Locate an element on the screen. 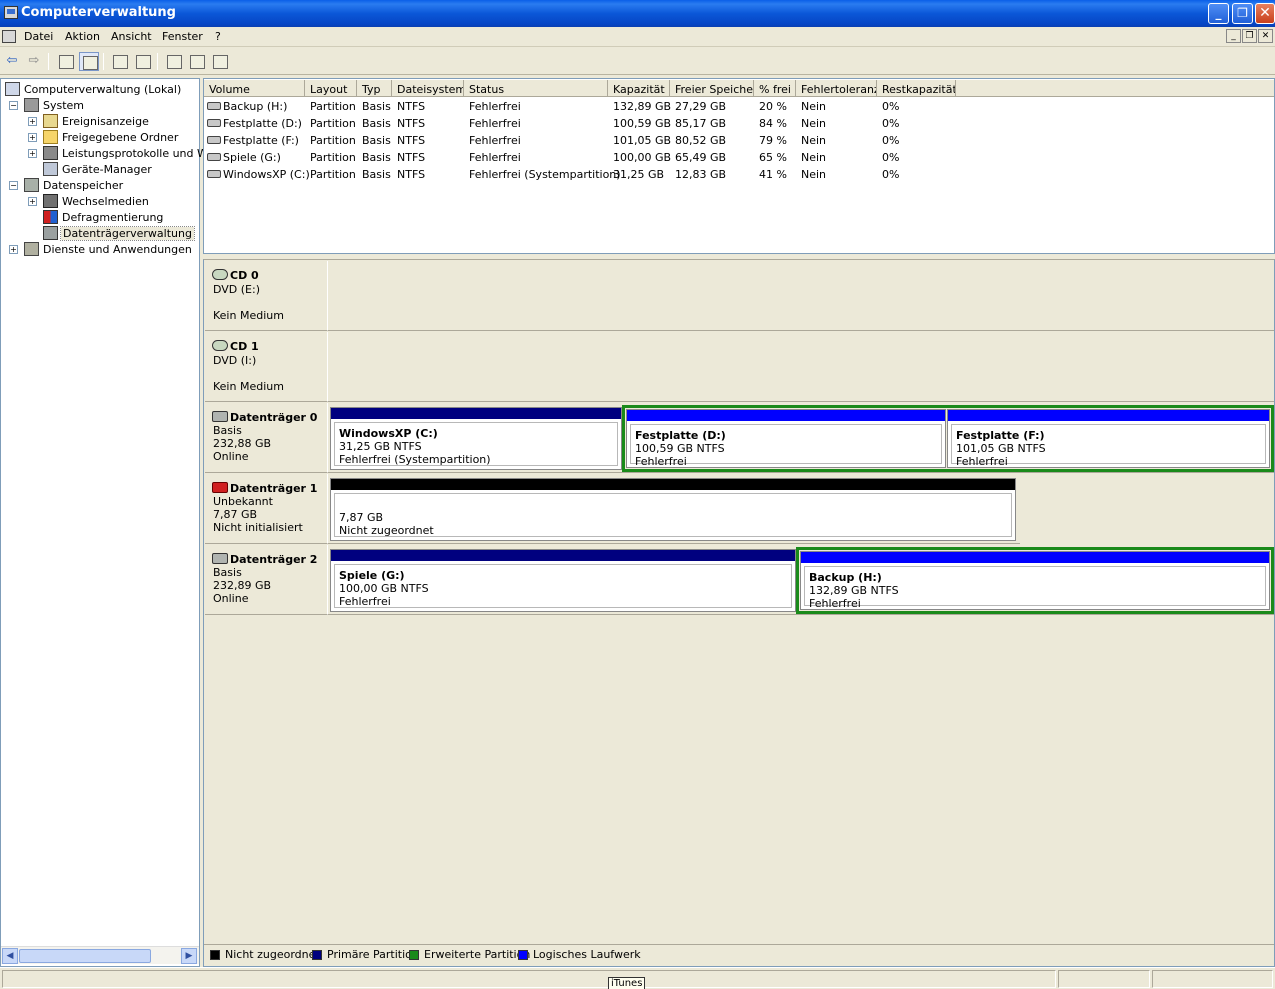 The image size is (1275, 989). tree-label: Datenträgerverwaltung is located at coordinates (127, 233).